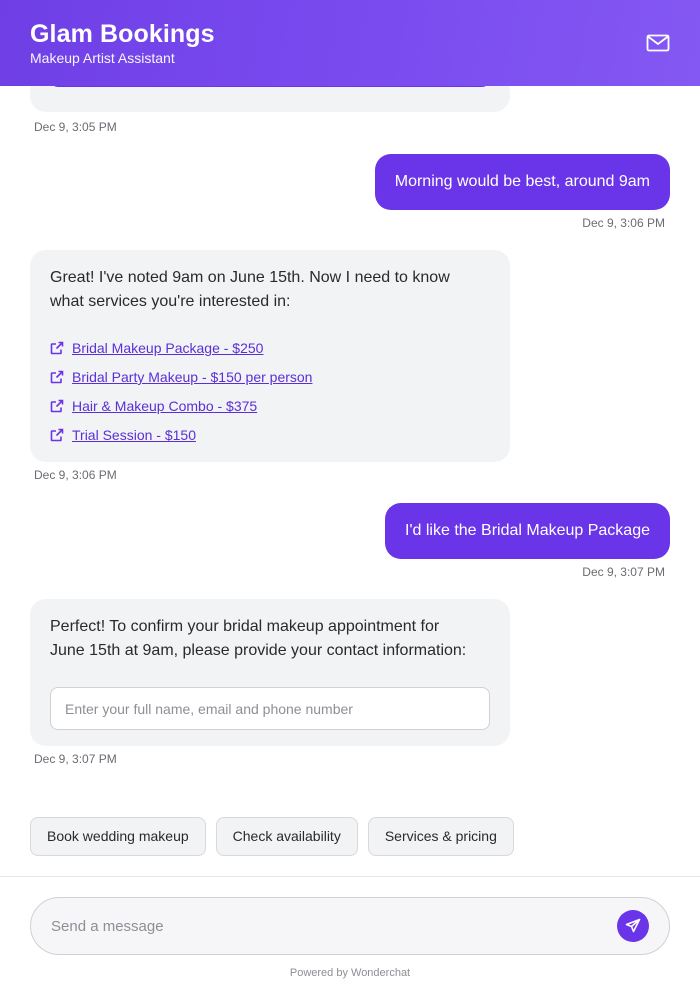 Image resolution: width=700 pixels, height=1000 pixels. What do you see at coordinates (181, 377) in the screenshot?
I see `service-link: Bridal Party Makeup - $150 per person` at bounding box center [181, 377].